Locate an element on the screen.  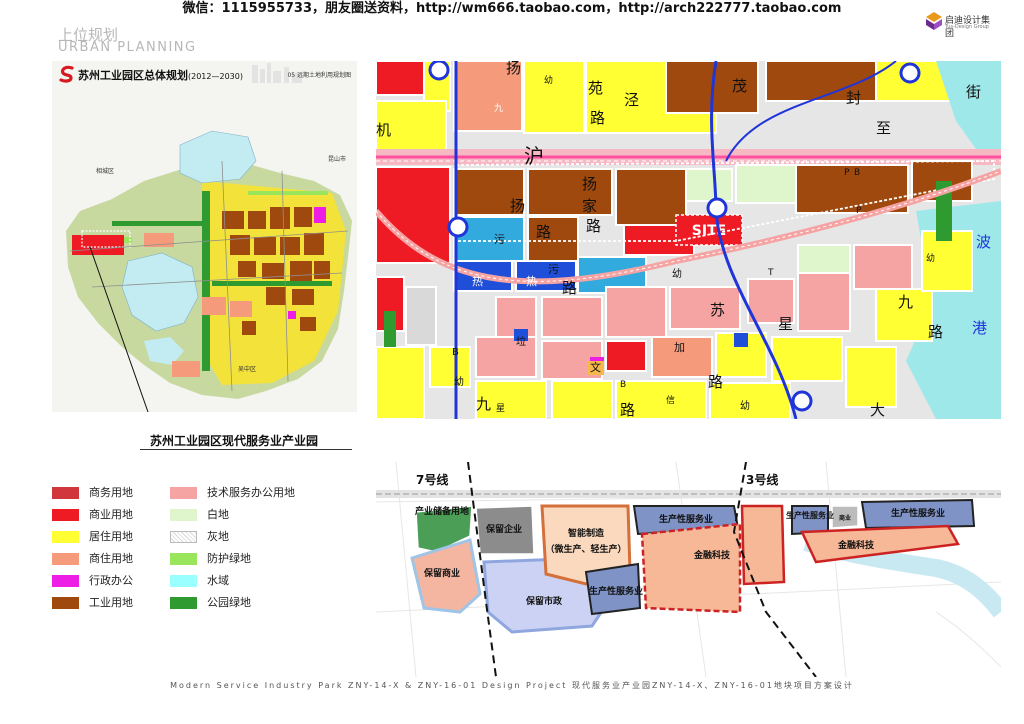
zone-producer-services-label-4: 生产性服务业 is located at coordinates (918, 513).